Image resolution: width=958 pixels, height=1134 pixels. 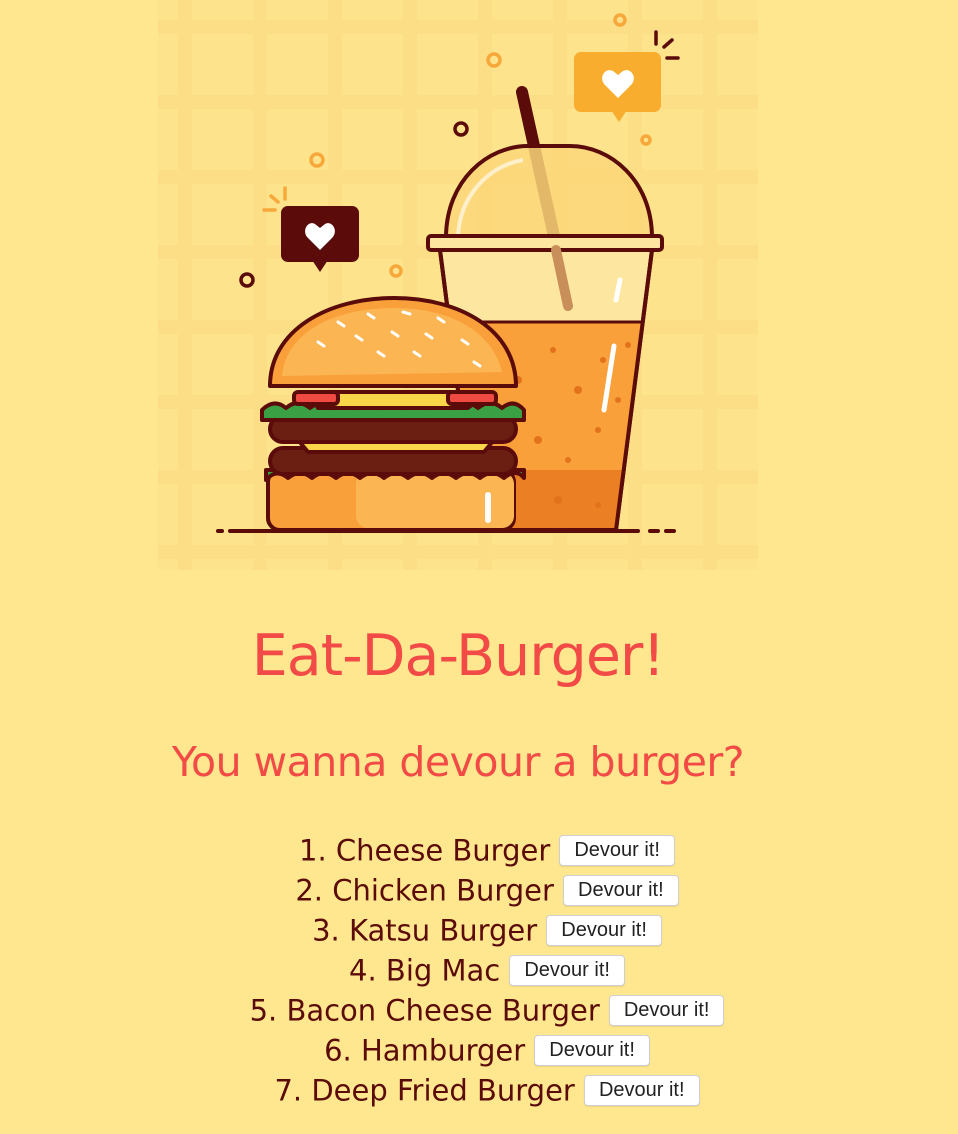 What do you see at coordinates (458, 762) in the screenshot?
I see `page-subtitle: You wanna devour a burger?` at bounding box center [458, 762].